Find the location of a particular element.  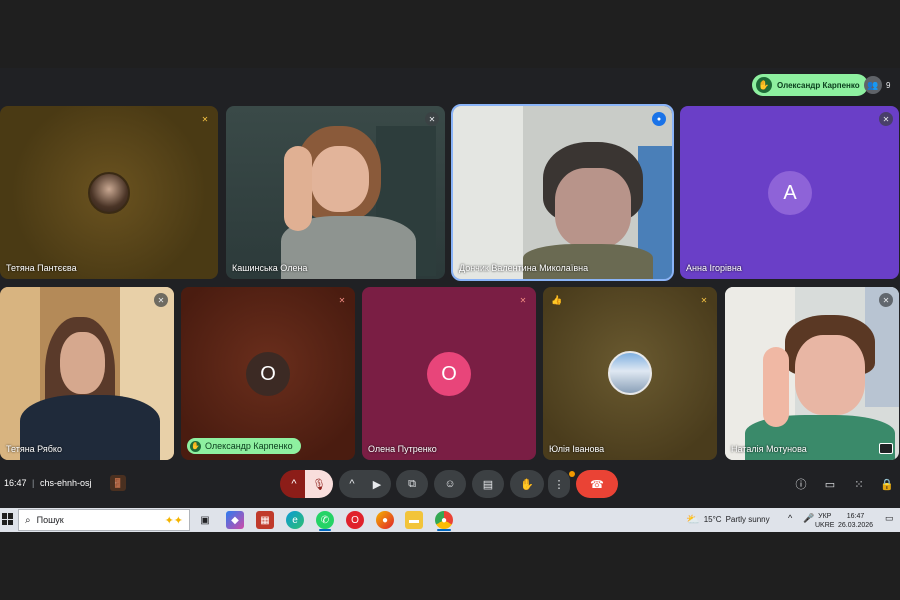

camera-toggle-button: ▶ is located at coordinates (377, 484).